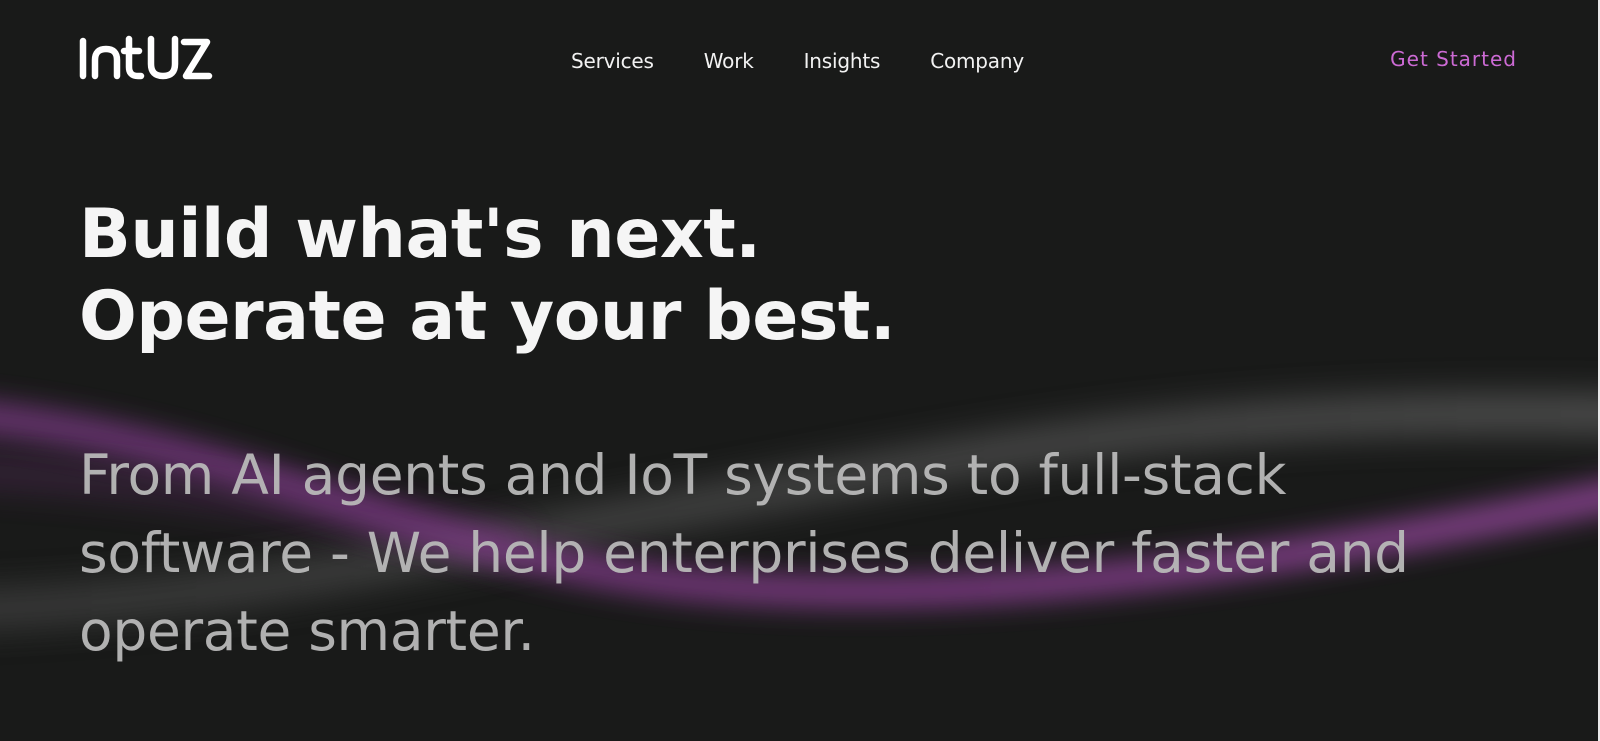 This screenshot has width=1600, height=741. Describe the element at coordinates (420, 234) in the screenshot. I see `hero-headline-line-1: Build what's next.` at that location.